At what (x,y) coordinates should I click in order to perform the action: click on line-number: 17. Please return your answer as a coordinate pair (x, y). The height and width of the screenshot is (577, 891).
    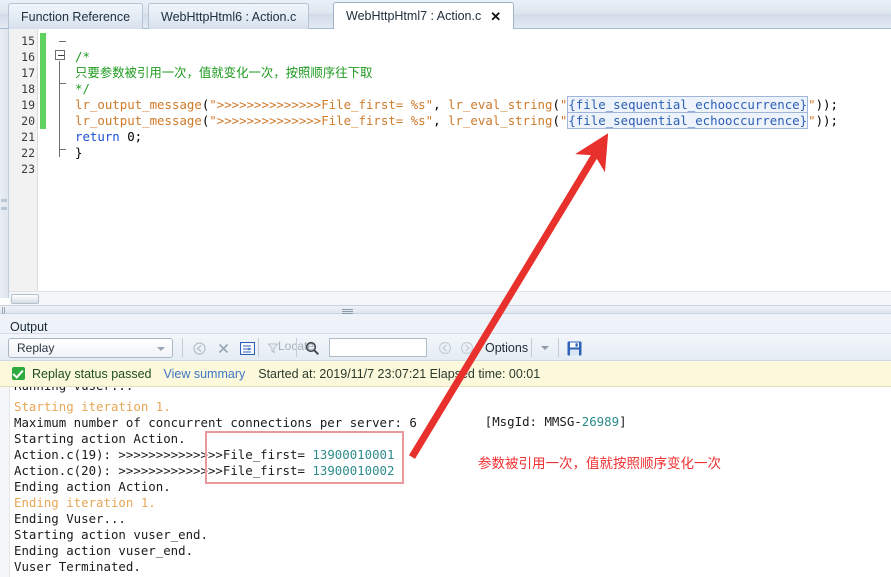
    Looking at the image, I should click on (28, 73).